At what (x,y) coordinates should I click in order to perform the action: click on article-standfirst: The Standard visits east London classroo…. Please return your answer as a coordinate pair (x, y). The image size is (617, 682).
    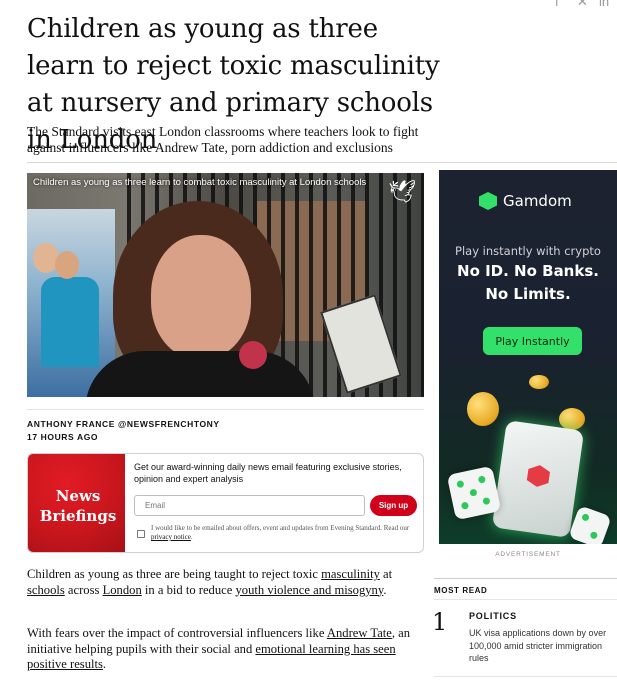
    Looking at the image, I should click on (223, 139).